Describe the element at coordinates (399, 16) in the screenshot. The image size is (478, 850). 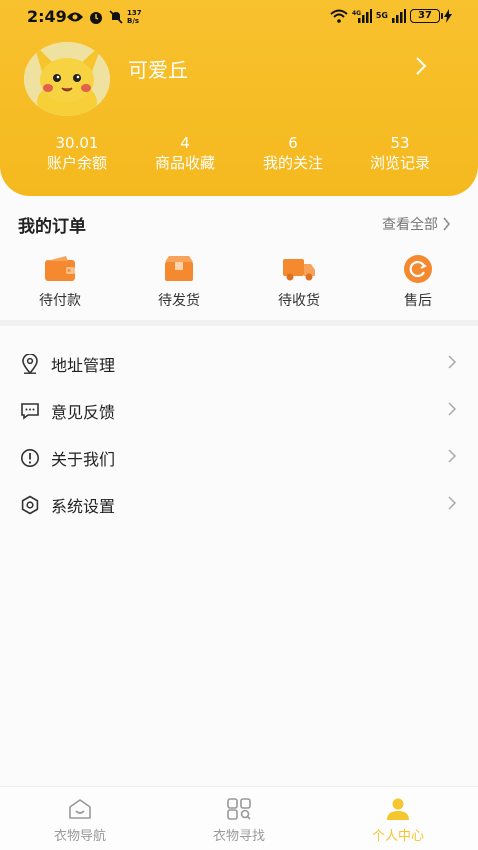
I see `signal-5g-icon` at that location.